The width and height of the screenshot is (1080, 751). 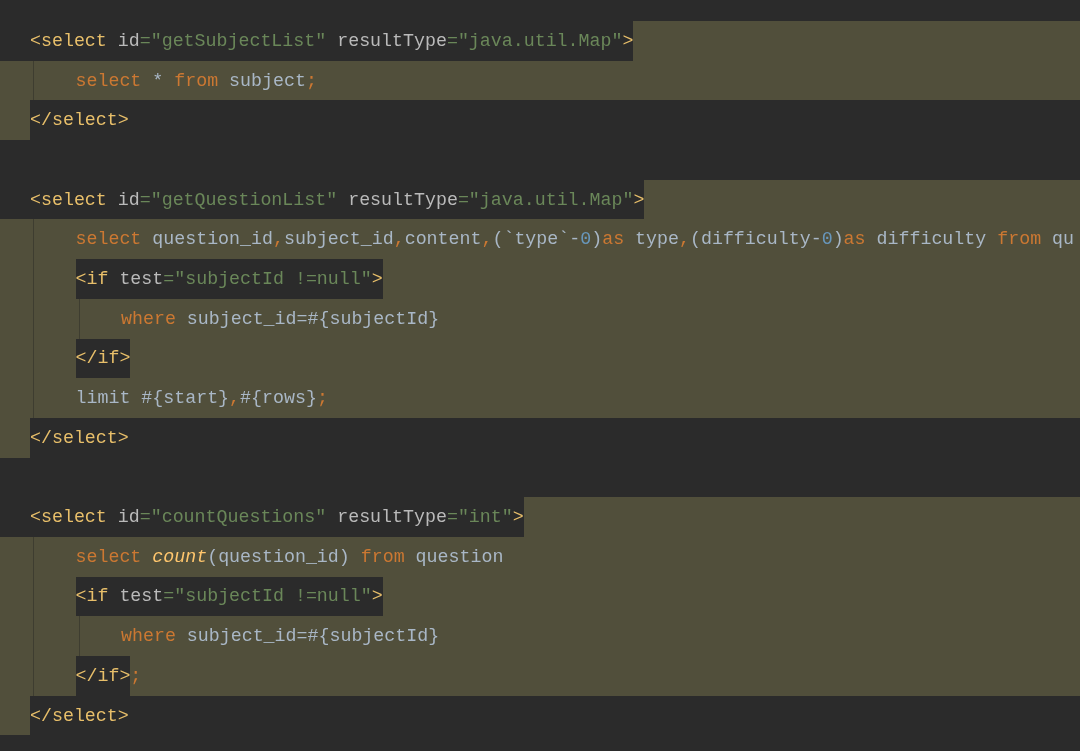 I want to click on code-text: select * from subject;, so click(x=196, y=80).